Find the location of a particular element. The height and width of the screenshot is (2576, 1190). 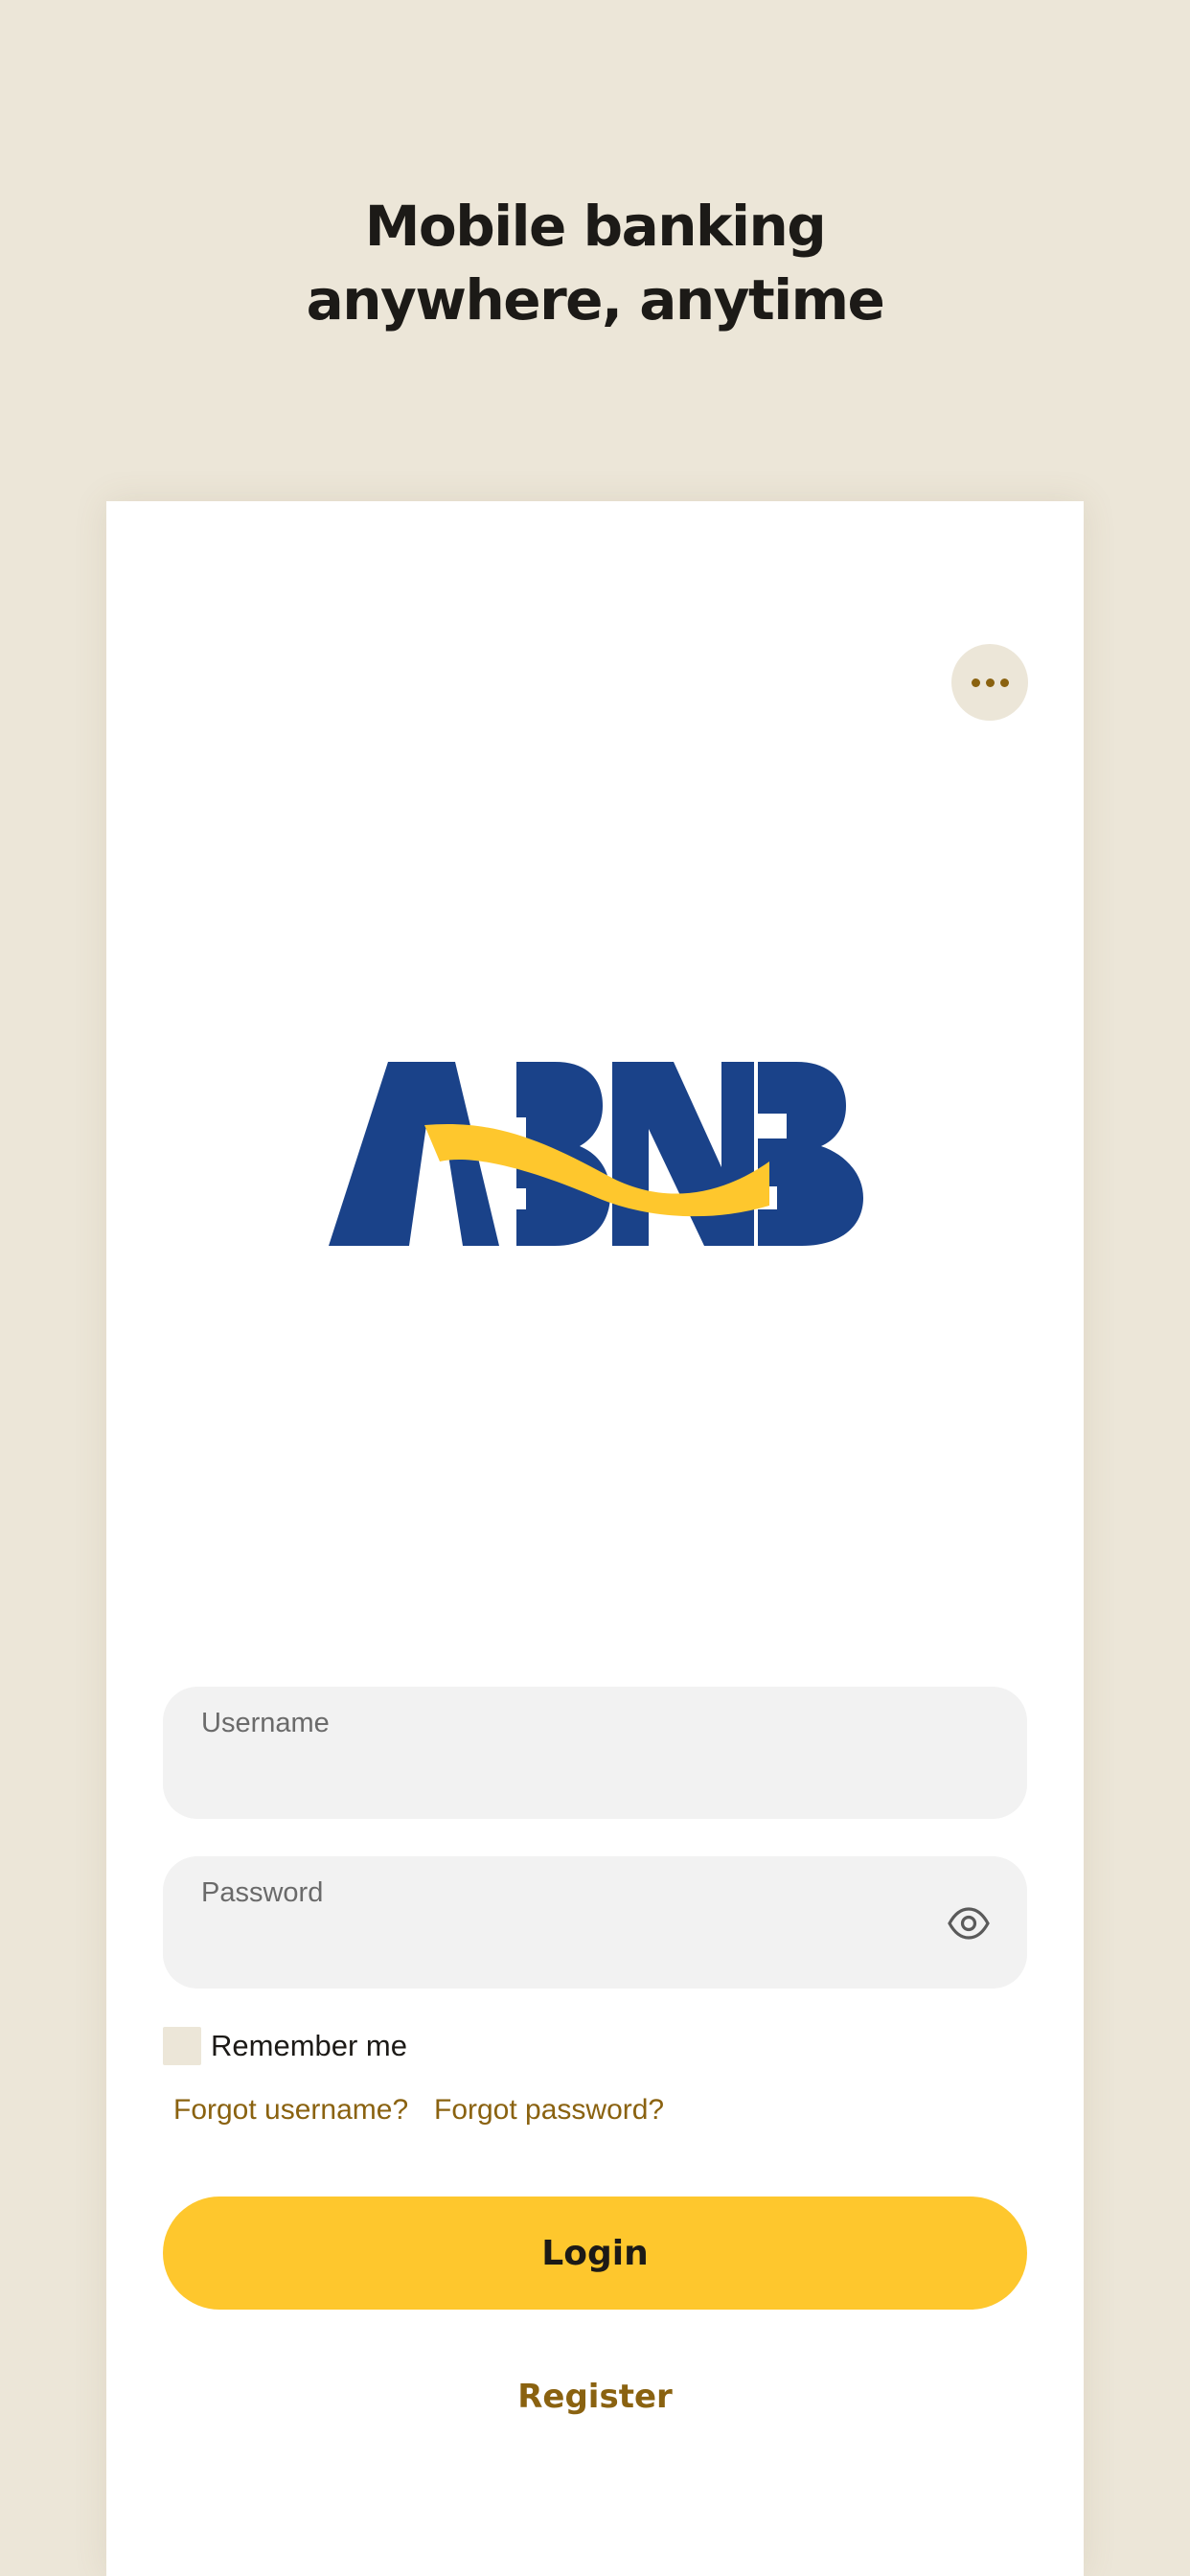

remember-me-label: Remember me is located at coordinates (309, 2045).